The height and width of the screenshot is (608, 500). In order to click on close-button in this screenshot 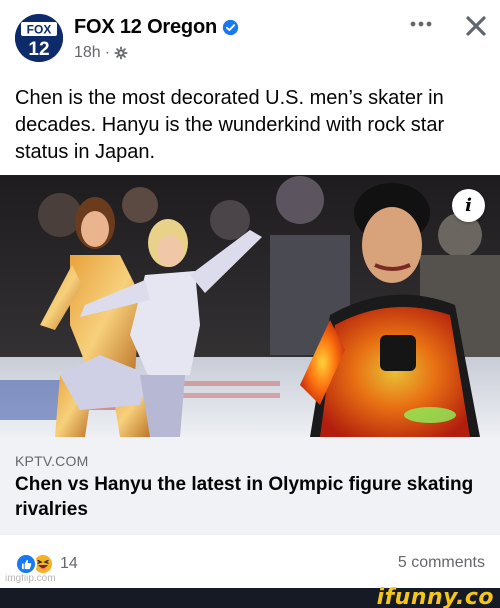, I will do `click(476, 26)`.